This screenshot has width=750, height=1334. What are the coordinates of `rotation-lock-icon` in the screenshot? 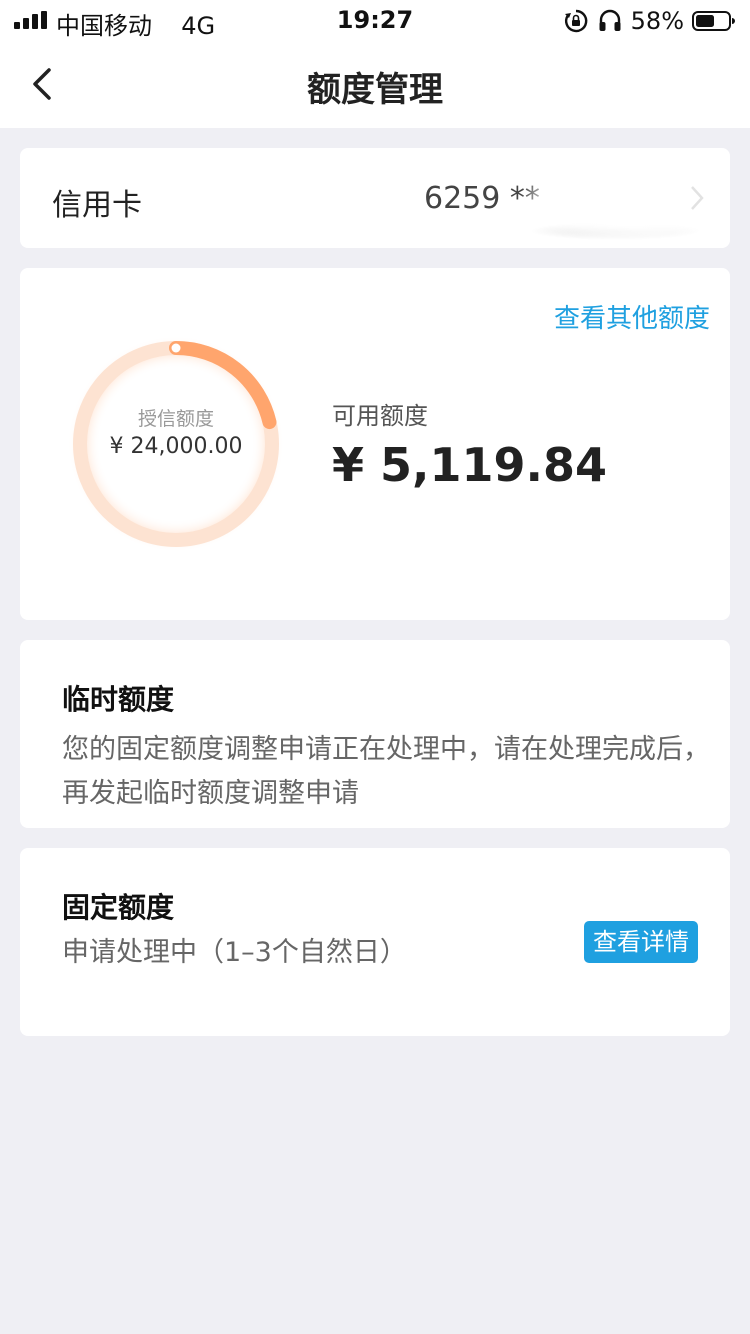 It's located at (576, 21).